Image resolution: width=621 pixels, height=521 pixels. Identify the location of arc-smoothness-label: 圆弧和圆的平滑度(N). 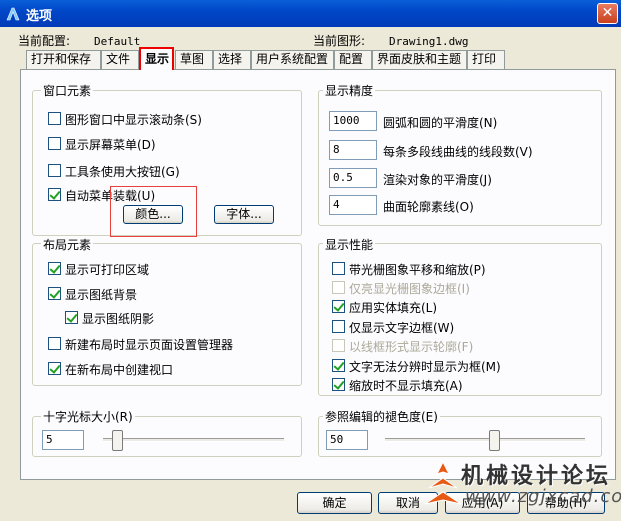
(440, 123).